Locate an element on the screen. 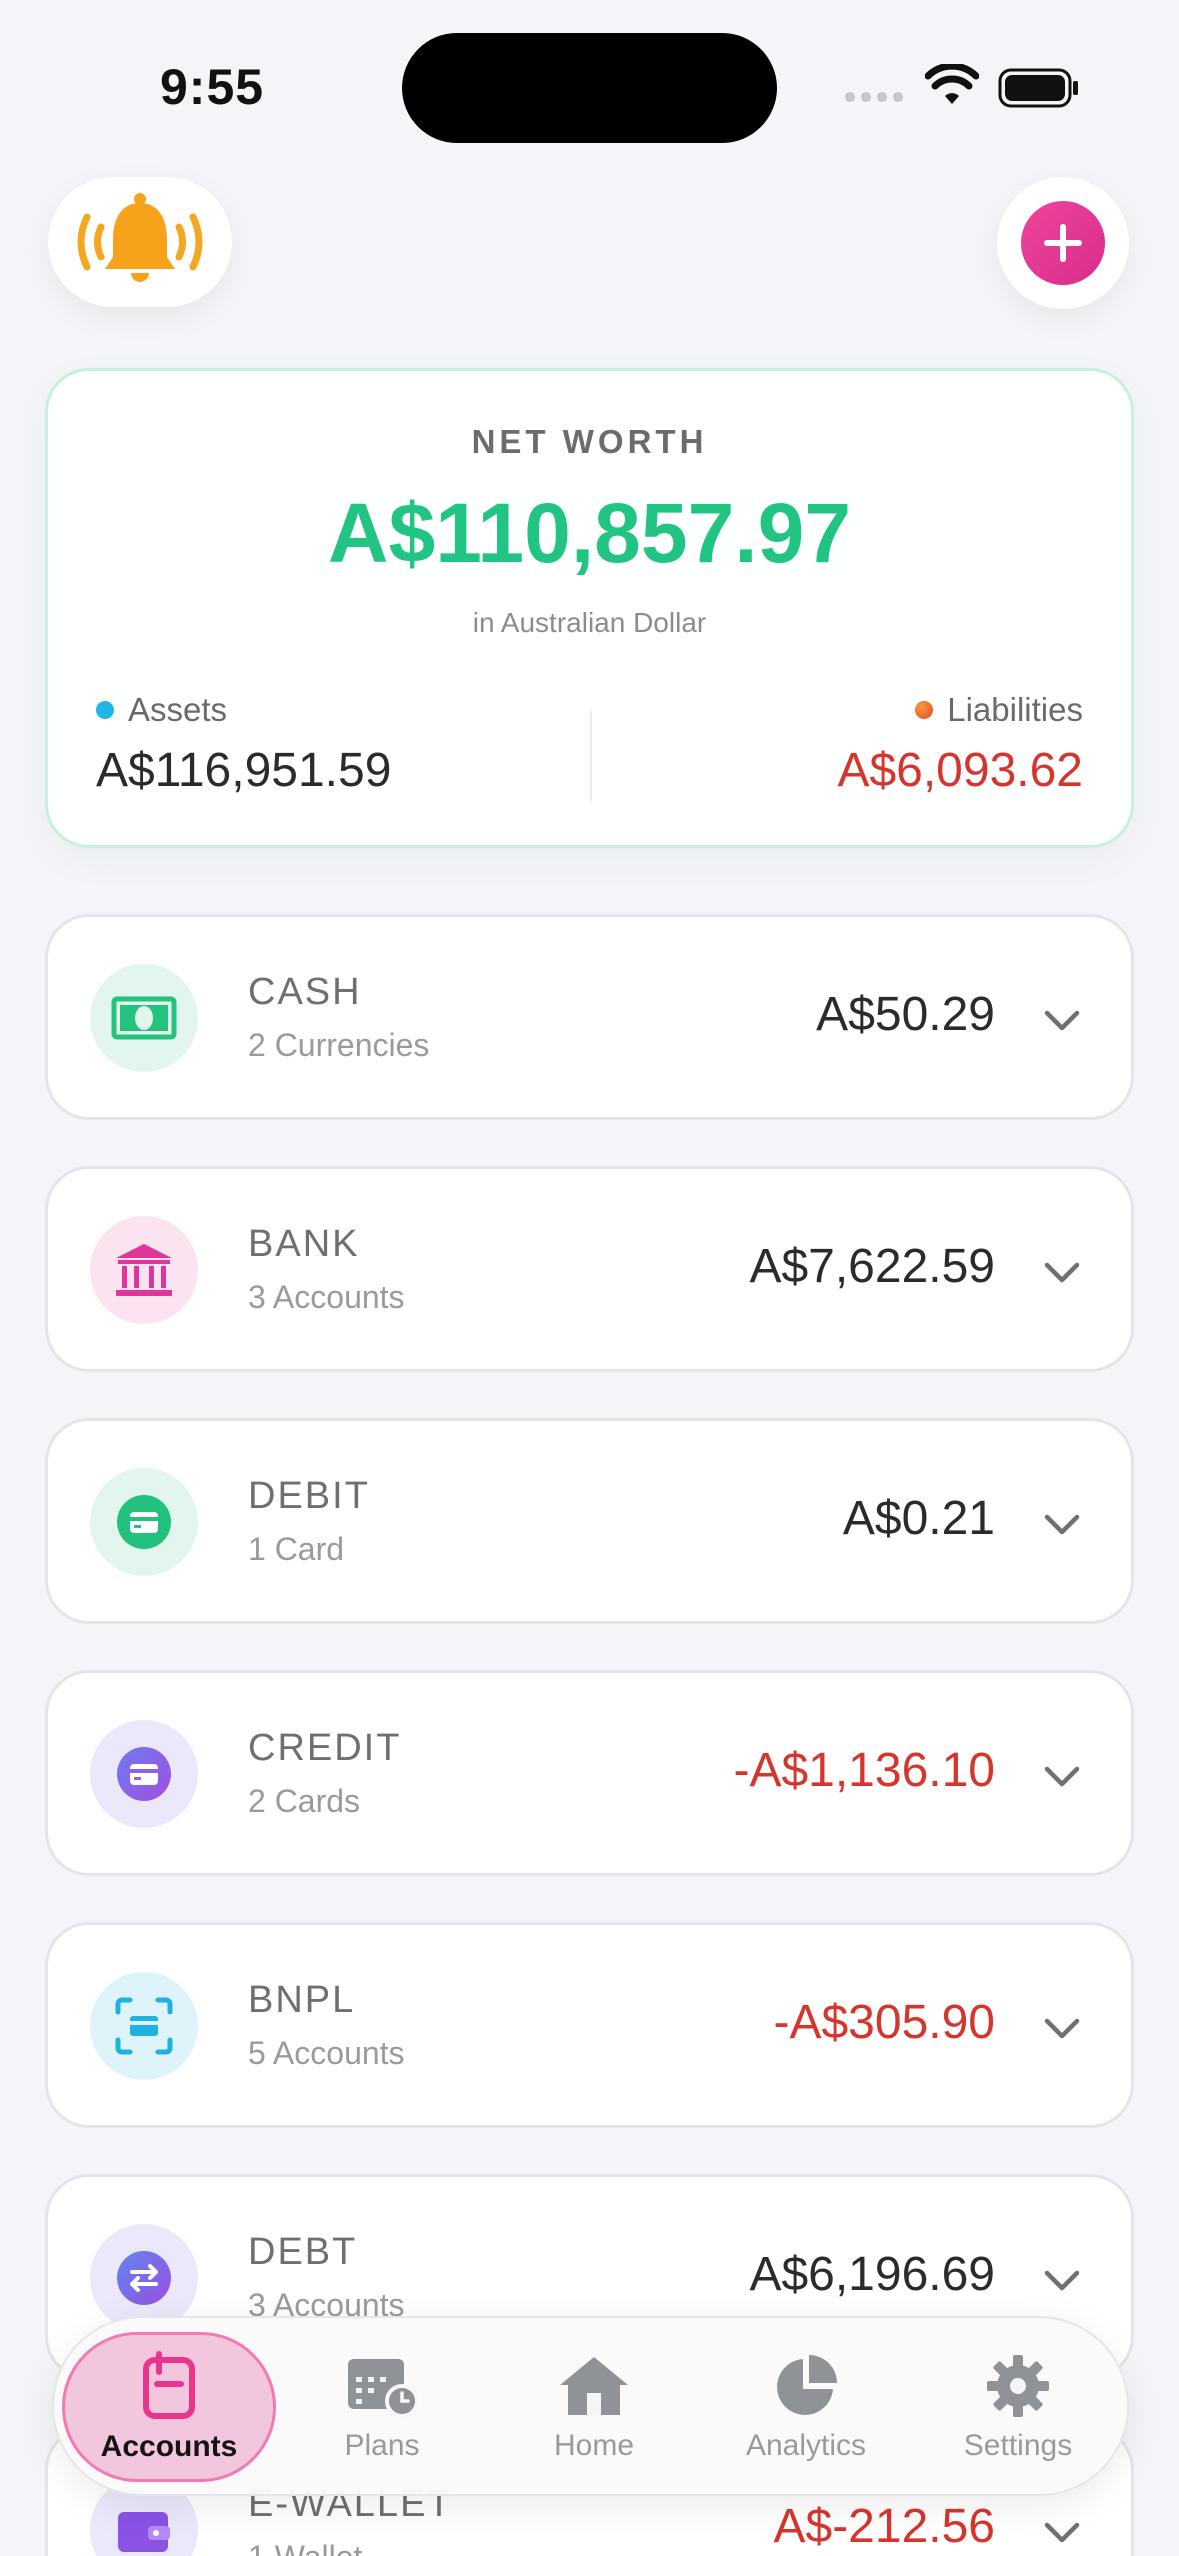  category-sub: 2 Cards is located at coordinates (304, 1801).